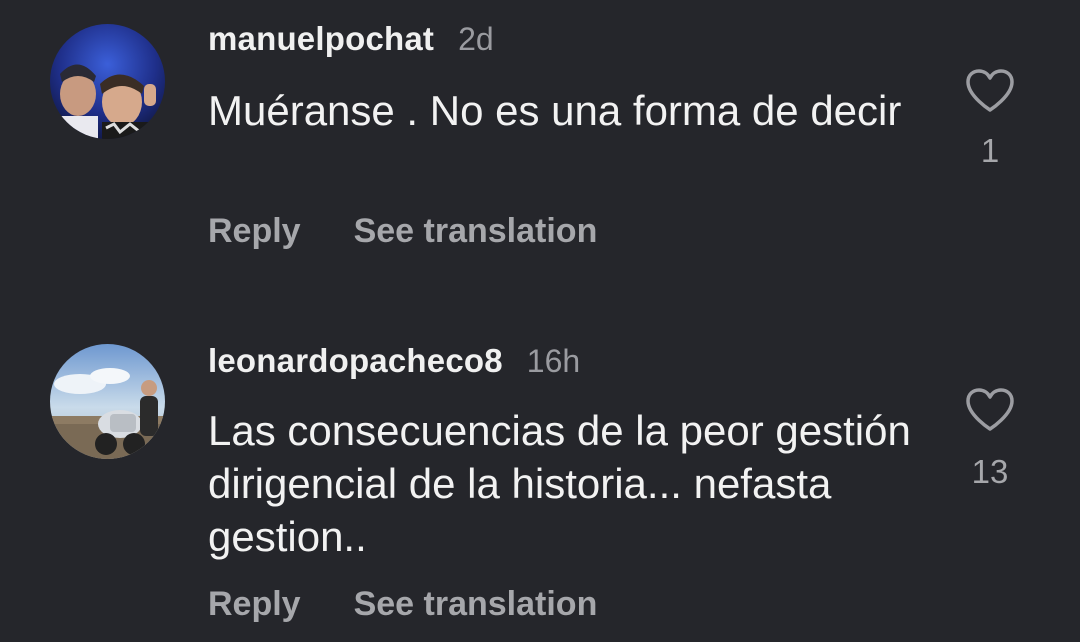  I want to click on timestamp: 2d, so click(476, 39).